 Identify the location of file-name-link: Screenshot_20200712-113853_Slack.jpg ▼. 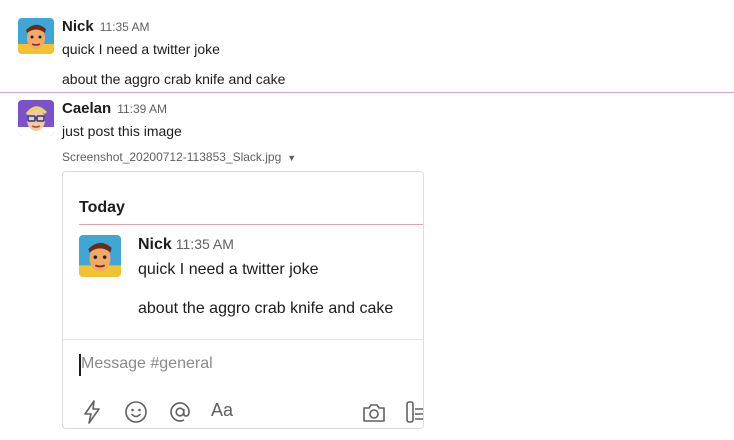
(179, 157).